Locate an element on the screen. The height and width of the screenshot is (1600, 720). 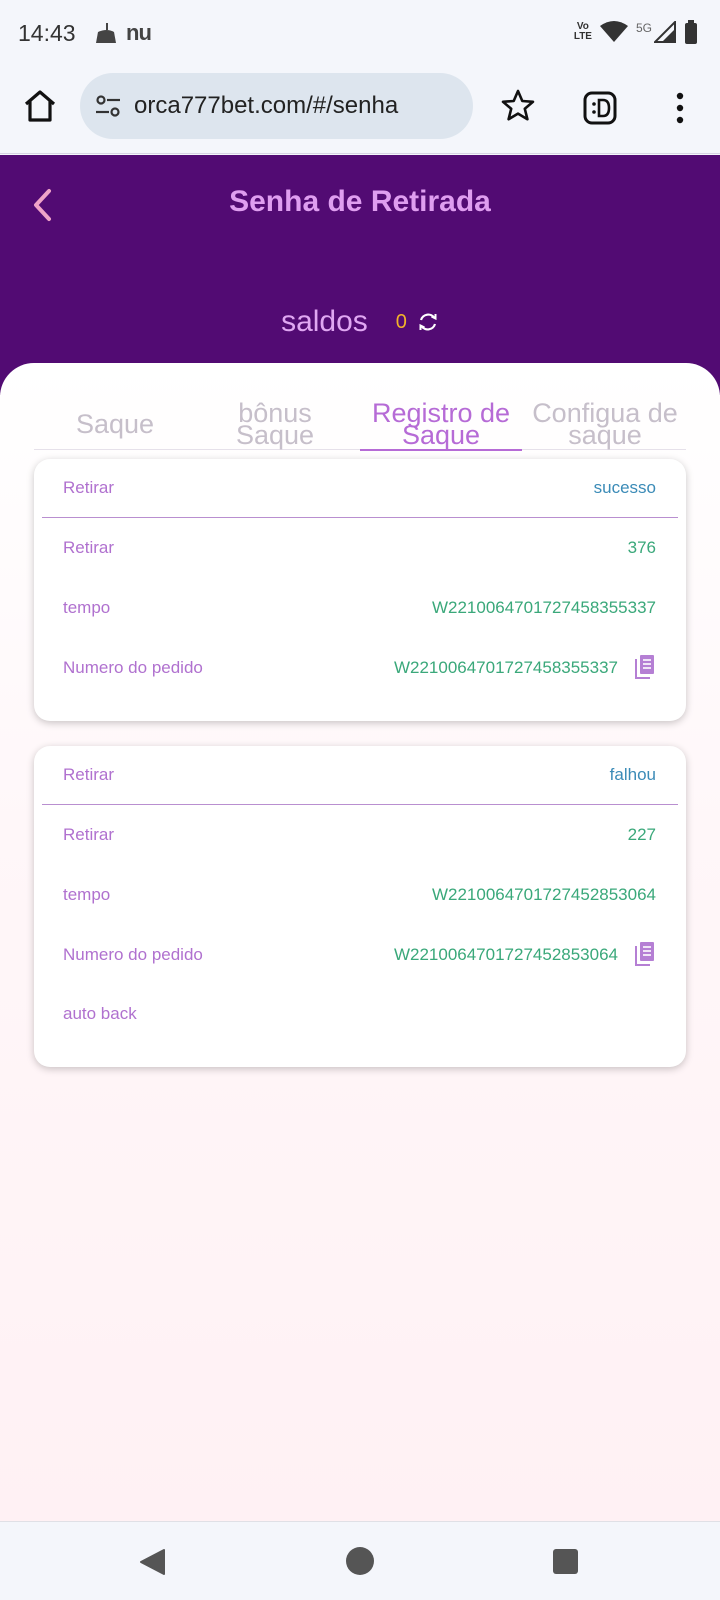
system-nav-bar is located at coordinates (360, 1560).